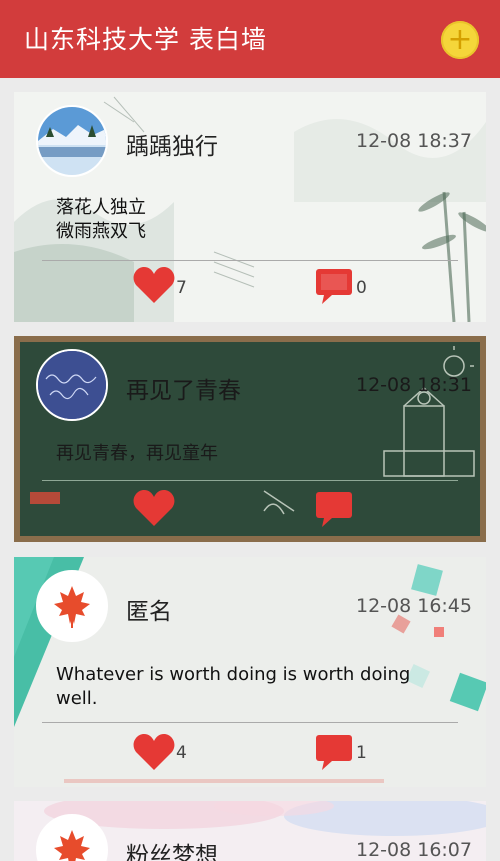 The image size is (500, 861). Describe the element at coordinates (413, 606) in the screenshot. I see `post-time: 12-08 16:45` at that location.